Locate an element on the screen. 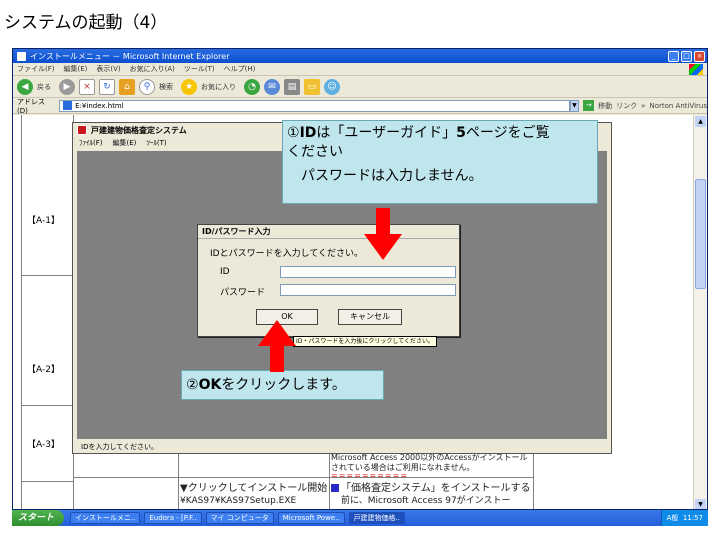 The width and height of the screenshot is (720, 540). ie-window-title: インストールメニュー － Microsoft Internet Explorer is located at coordinates (130, 56).